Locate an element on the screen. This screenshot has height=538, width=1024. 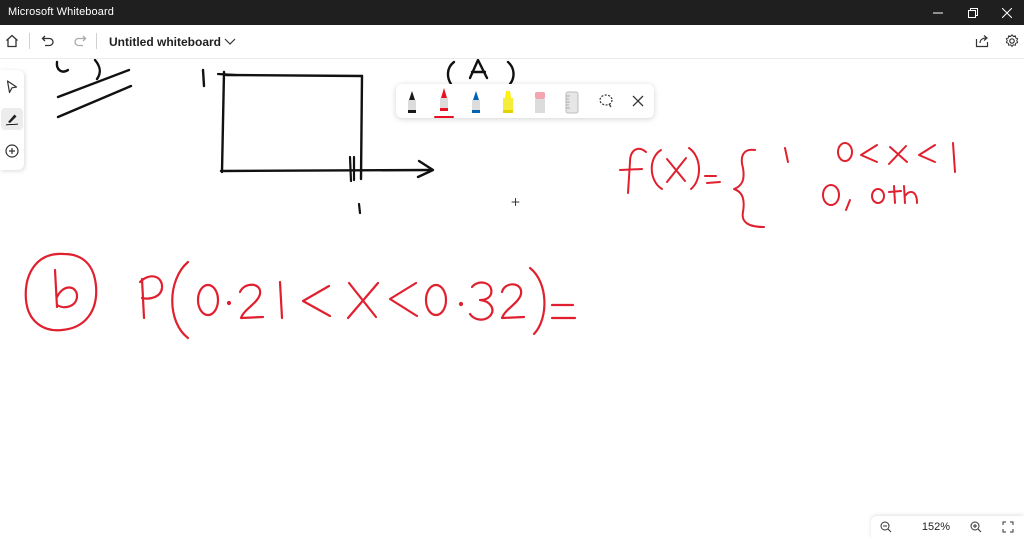
select-tool-button is located at coordinates (12, 87).